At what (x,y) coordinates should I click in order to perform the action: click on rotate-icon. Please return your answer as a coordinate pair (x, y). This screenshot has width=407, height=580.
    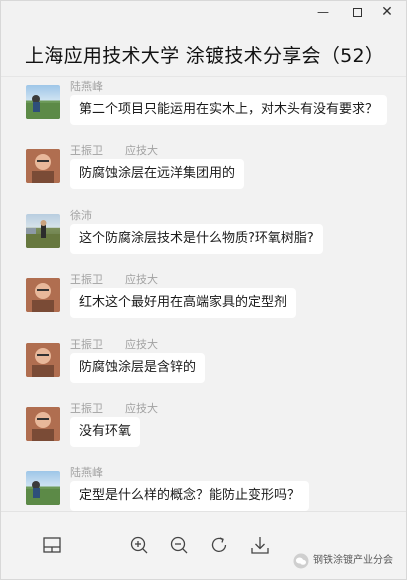
    Looking at the image, I should click on (219, 545).